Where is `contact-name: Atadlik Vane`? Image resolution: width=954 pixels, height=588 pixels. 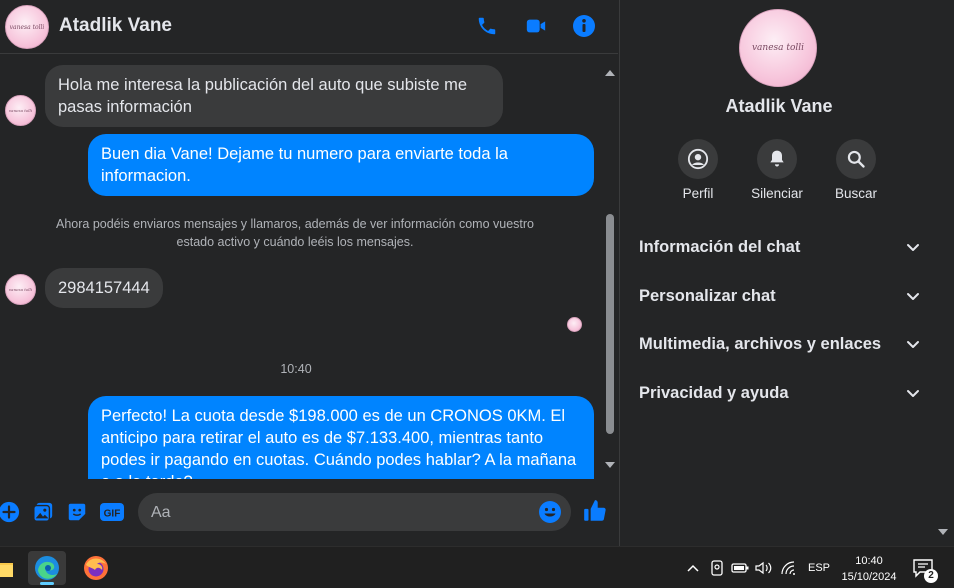 contact-name: Atadlik Vane is located at coordinates (115, 26).